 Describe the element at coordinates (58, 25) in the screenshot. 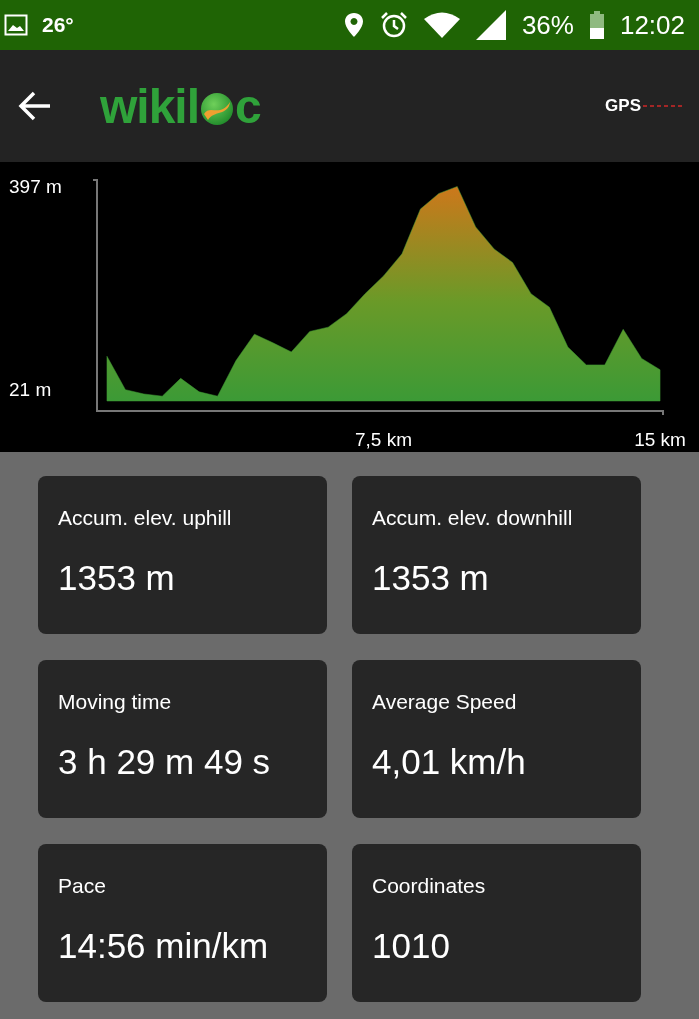

I see `temperature: 26°` at that location.